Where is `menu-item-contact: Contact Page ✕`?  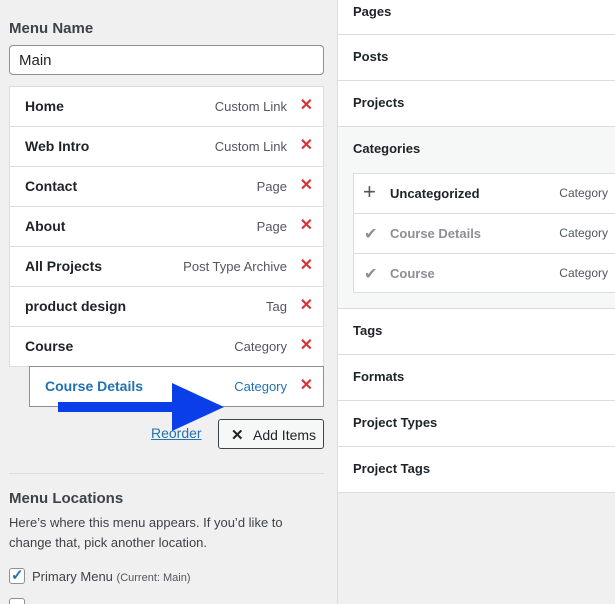 menu-item-contact: Contact Page ✕ is located at coordinates (166, 186).